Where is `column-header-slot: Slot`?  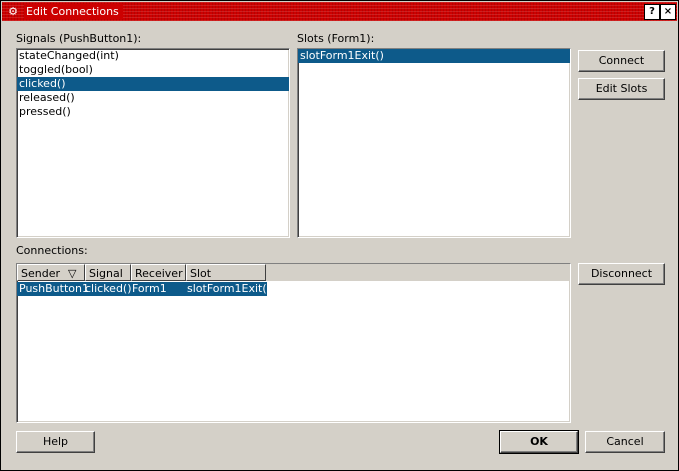 column-header-slot: Slot is located at coordinates (226, 272).